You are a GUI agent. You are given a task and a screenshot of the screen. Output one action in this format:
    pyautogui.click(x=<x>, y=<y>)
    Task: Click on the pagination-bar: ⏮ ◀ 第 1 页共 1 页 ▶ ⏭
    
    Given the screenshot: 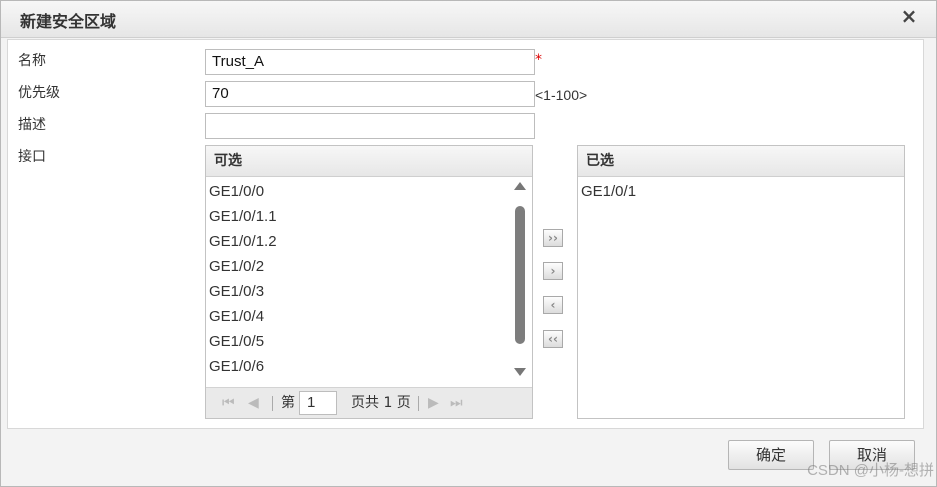 What is the action you would take?
    pyautogui.click(x=369, y=402)
    